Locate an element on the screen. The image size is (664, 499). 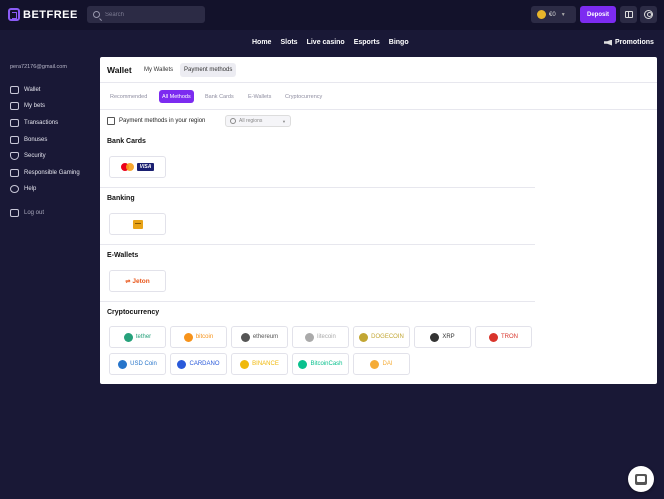
nav-home: Home is located at coordinates (261, 42).